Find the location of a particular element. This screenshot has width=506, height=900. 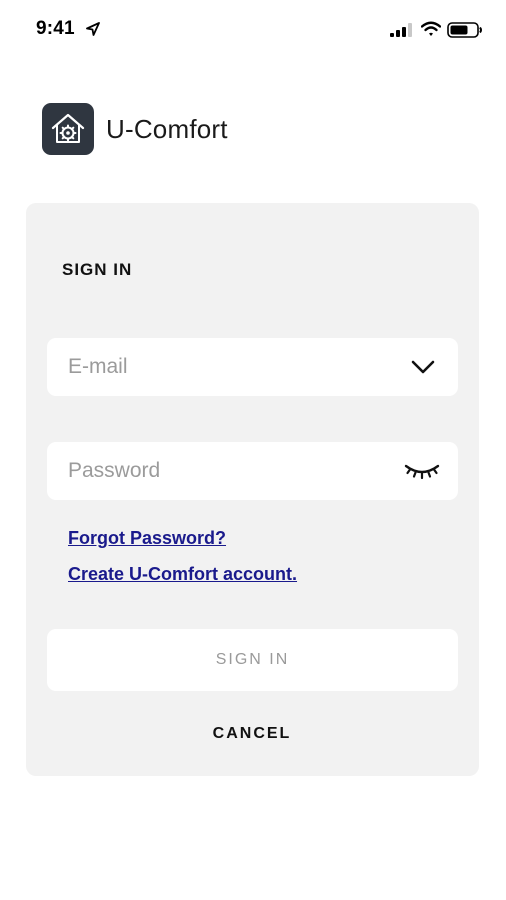

app-logo is located at coordinates (68, 129).